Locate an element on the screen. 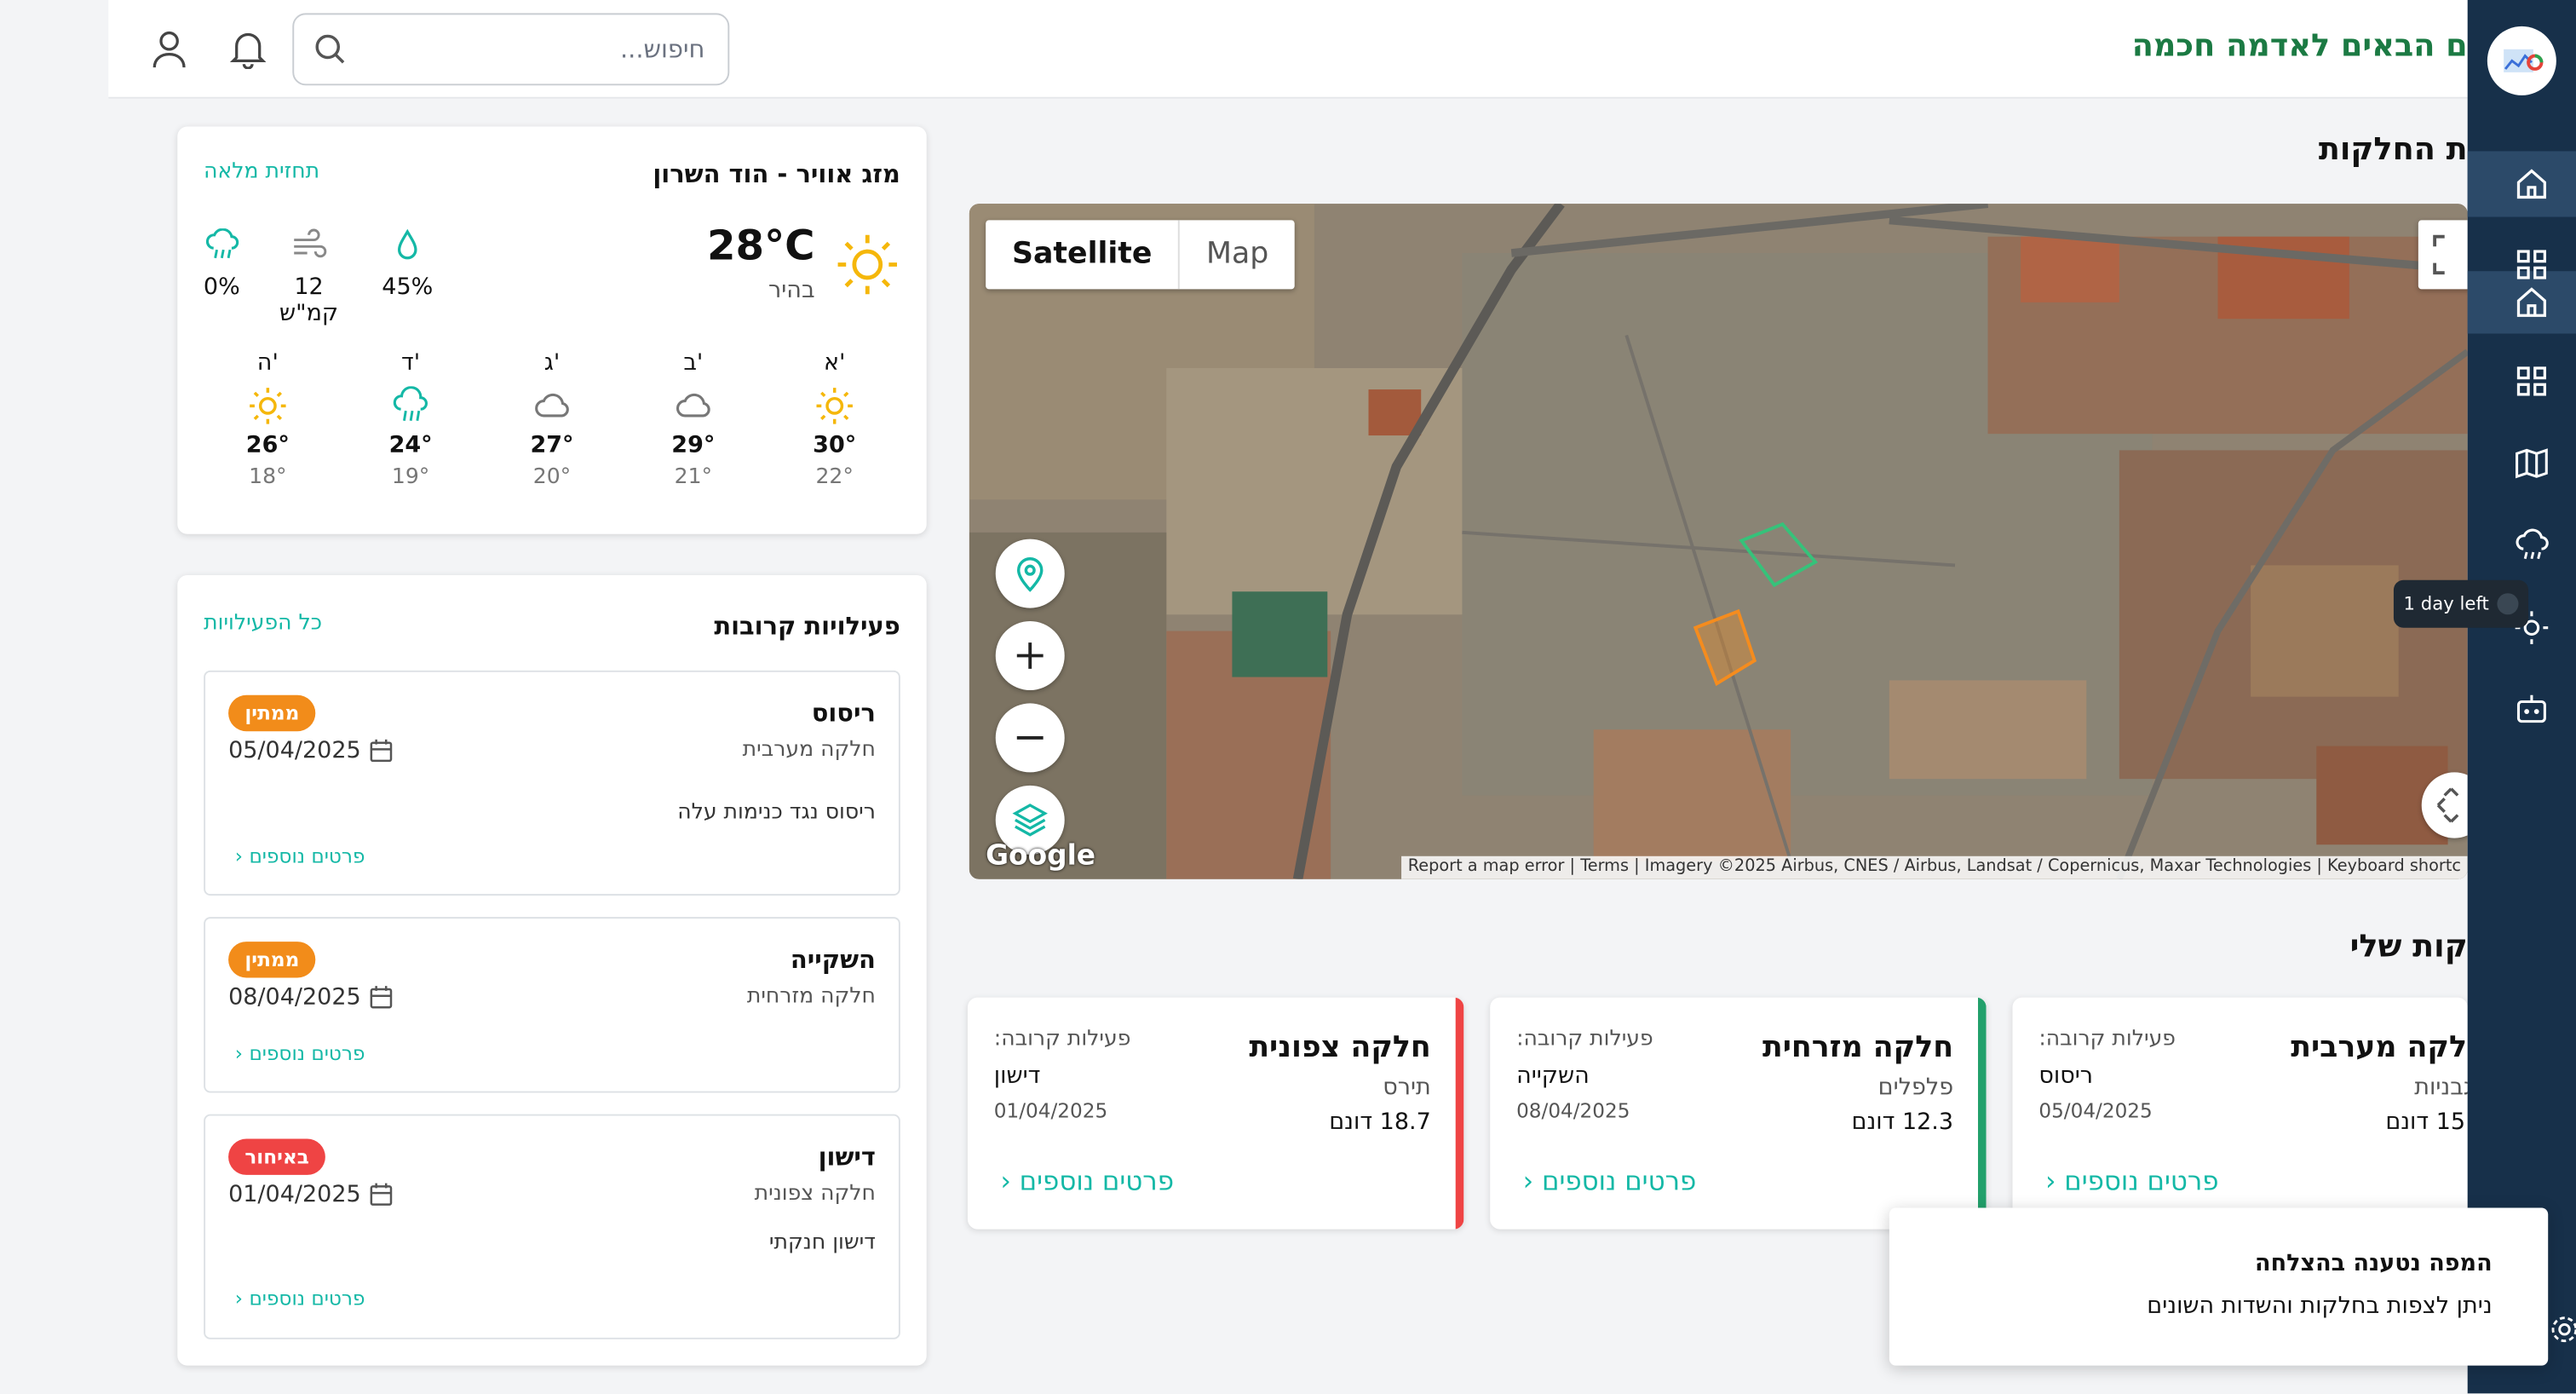 Image resolution: width=2576 pixels, height=1394 pixels. forecast-high: 30° is located at coordinates (835, 445).